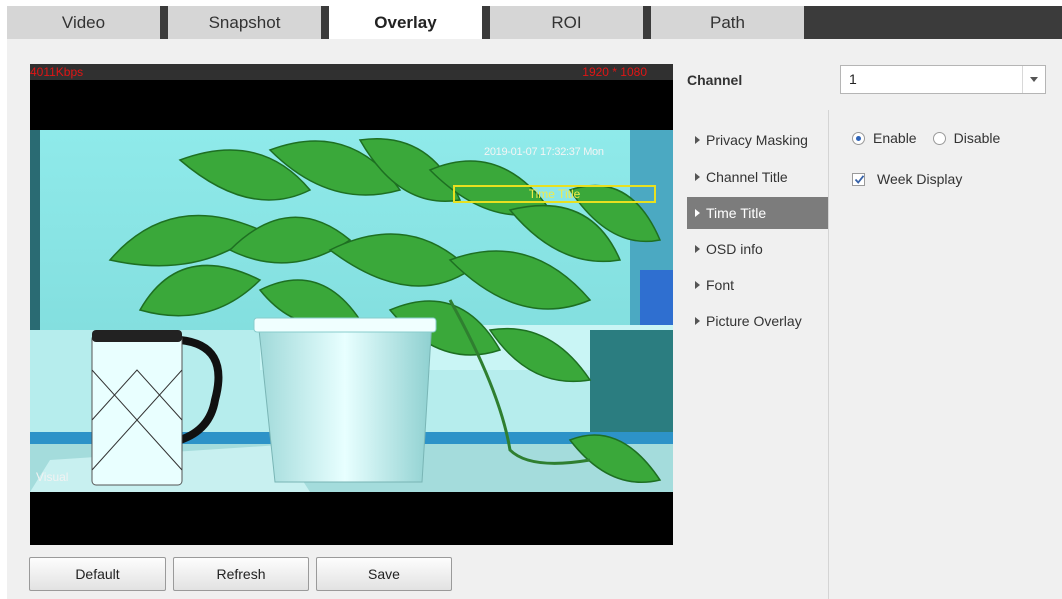 This screenshot has width=1062, height=599. I want to click on tab-roi: ROI, so click(566, 22).